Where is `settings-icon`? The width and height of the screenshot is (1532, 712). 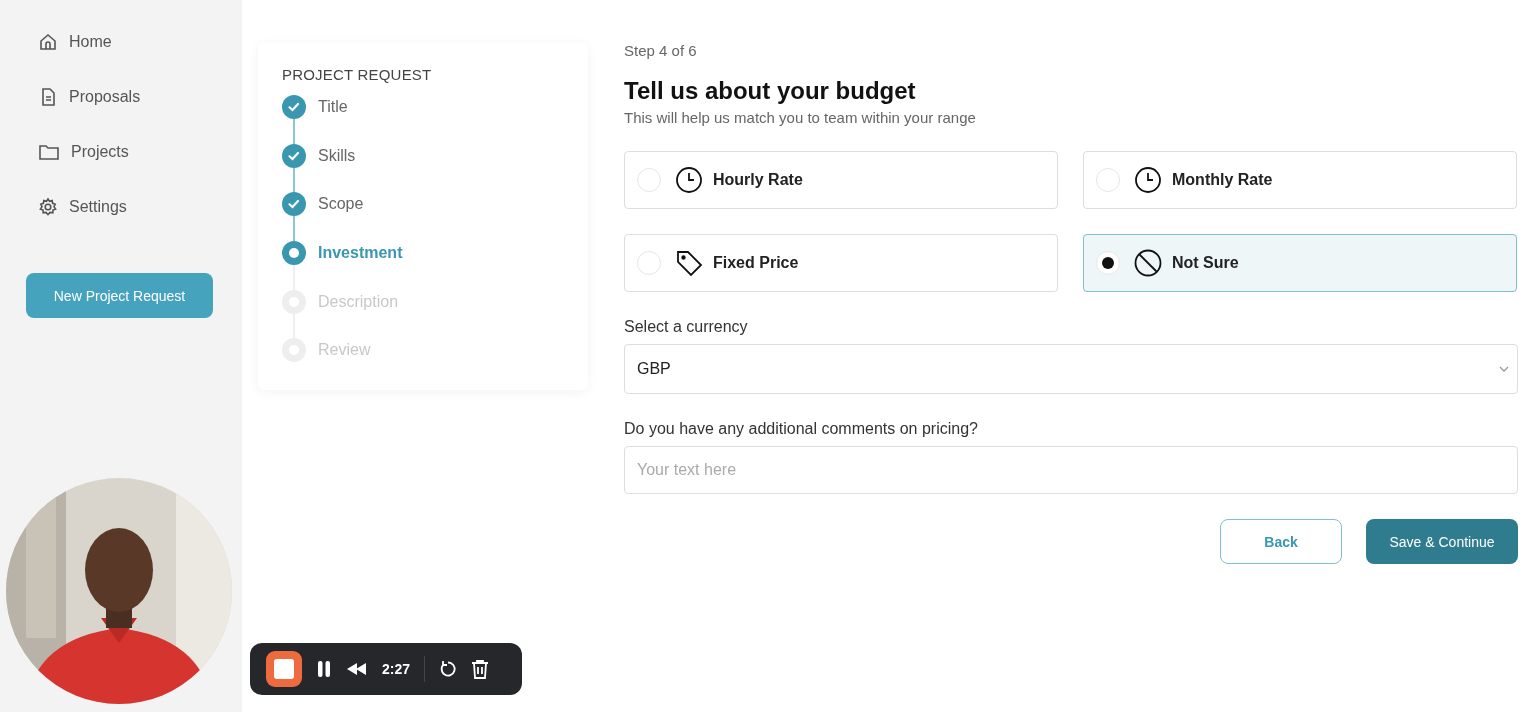 settings-icon is located at coordinates (48, 207).